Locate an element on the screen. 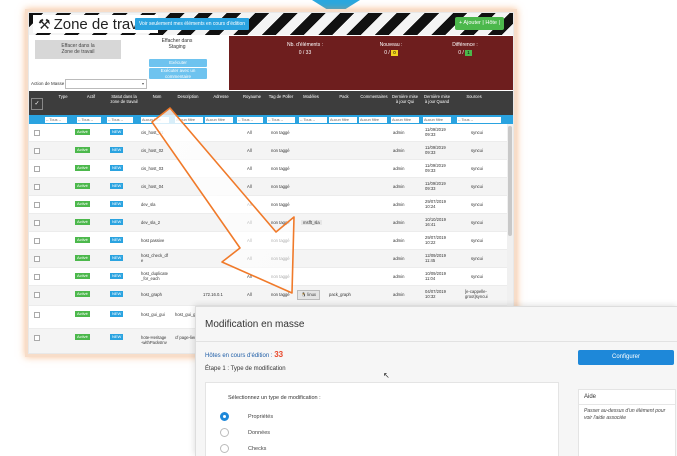 The image size is (677, 456). tab-staging: Effacher dans Staging is located at coordinates (177, 48).